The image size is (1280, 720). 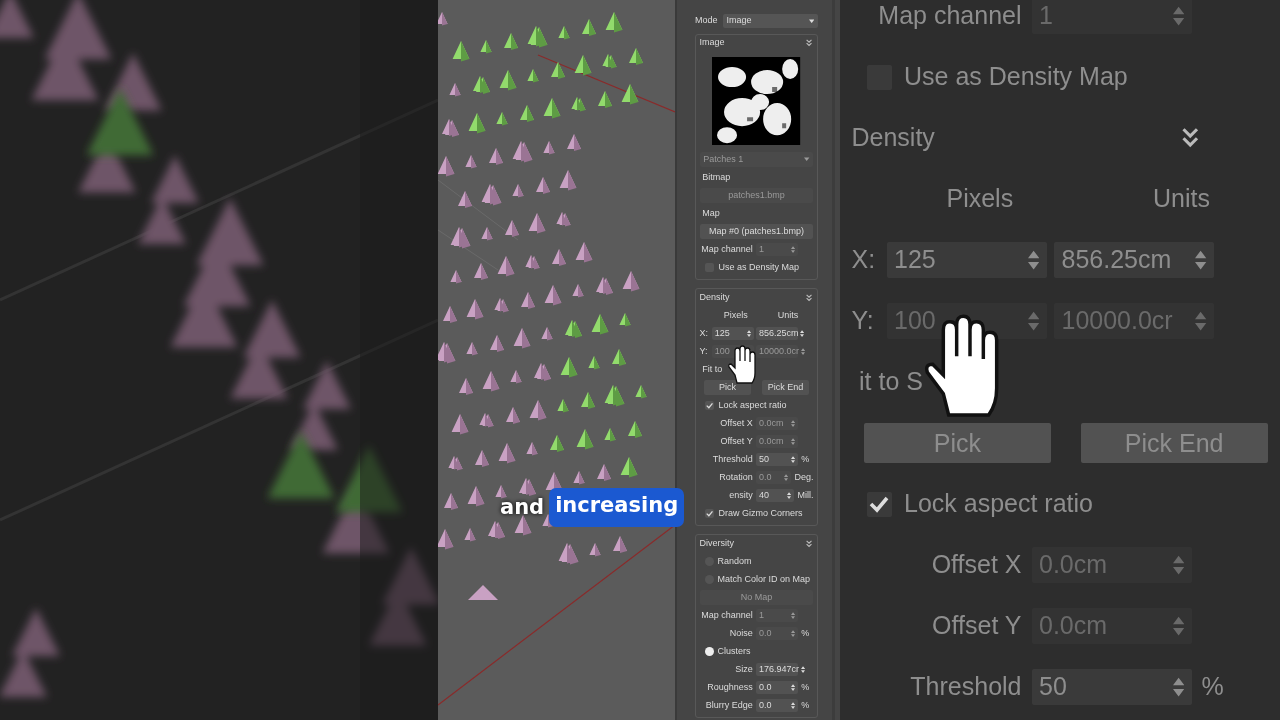 I want to click on field-label: ensity, so click(x=741, y=495).